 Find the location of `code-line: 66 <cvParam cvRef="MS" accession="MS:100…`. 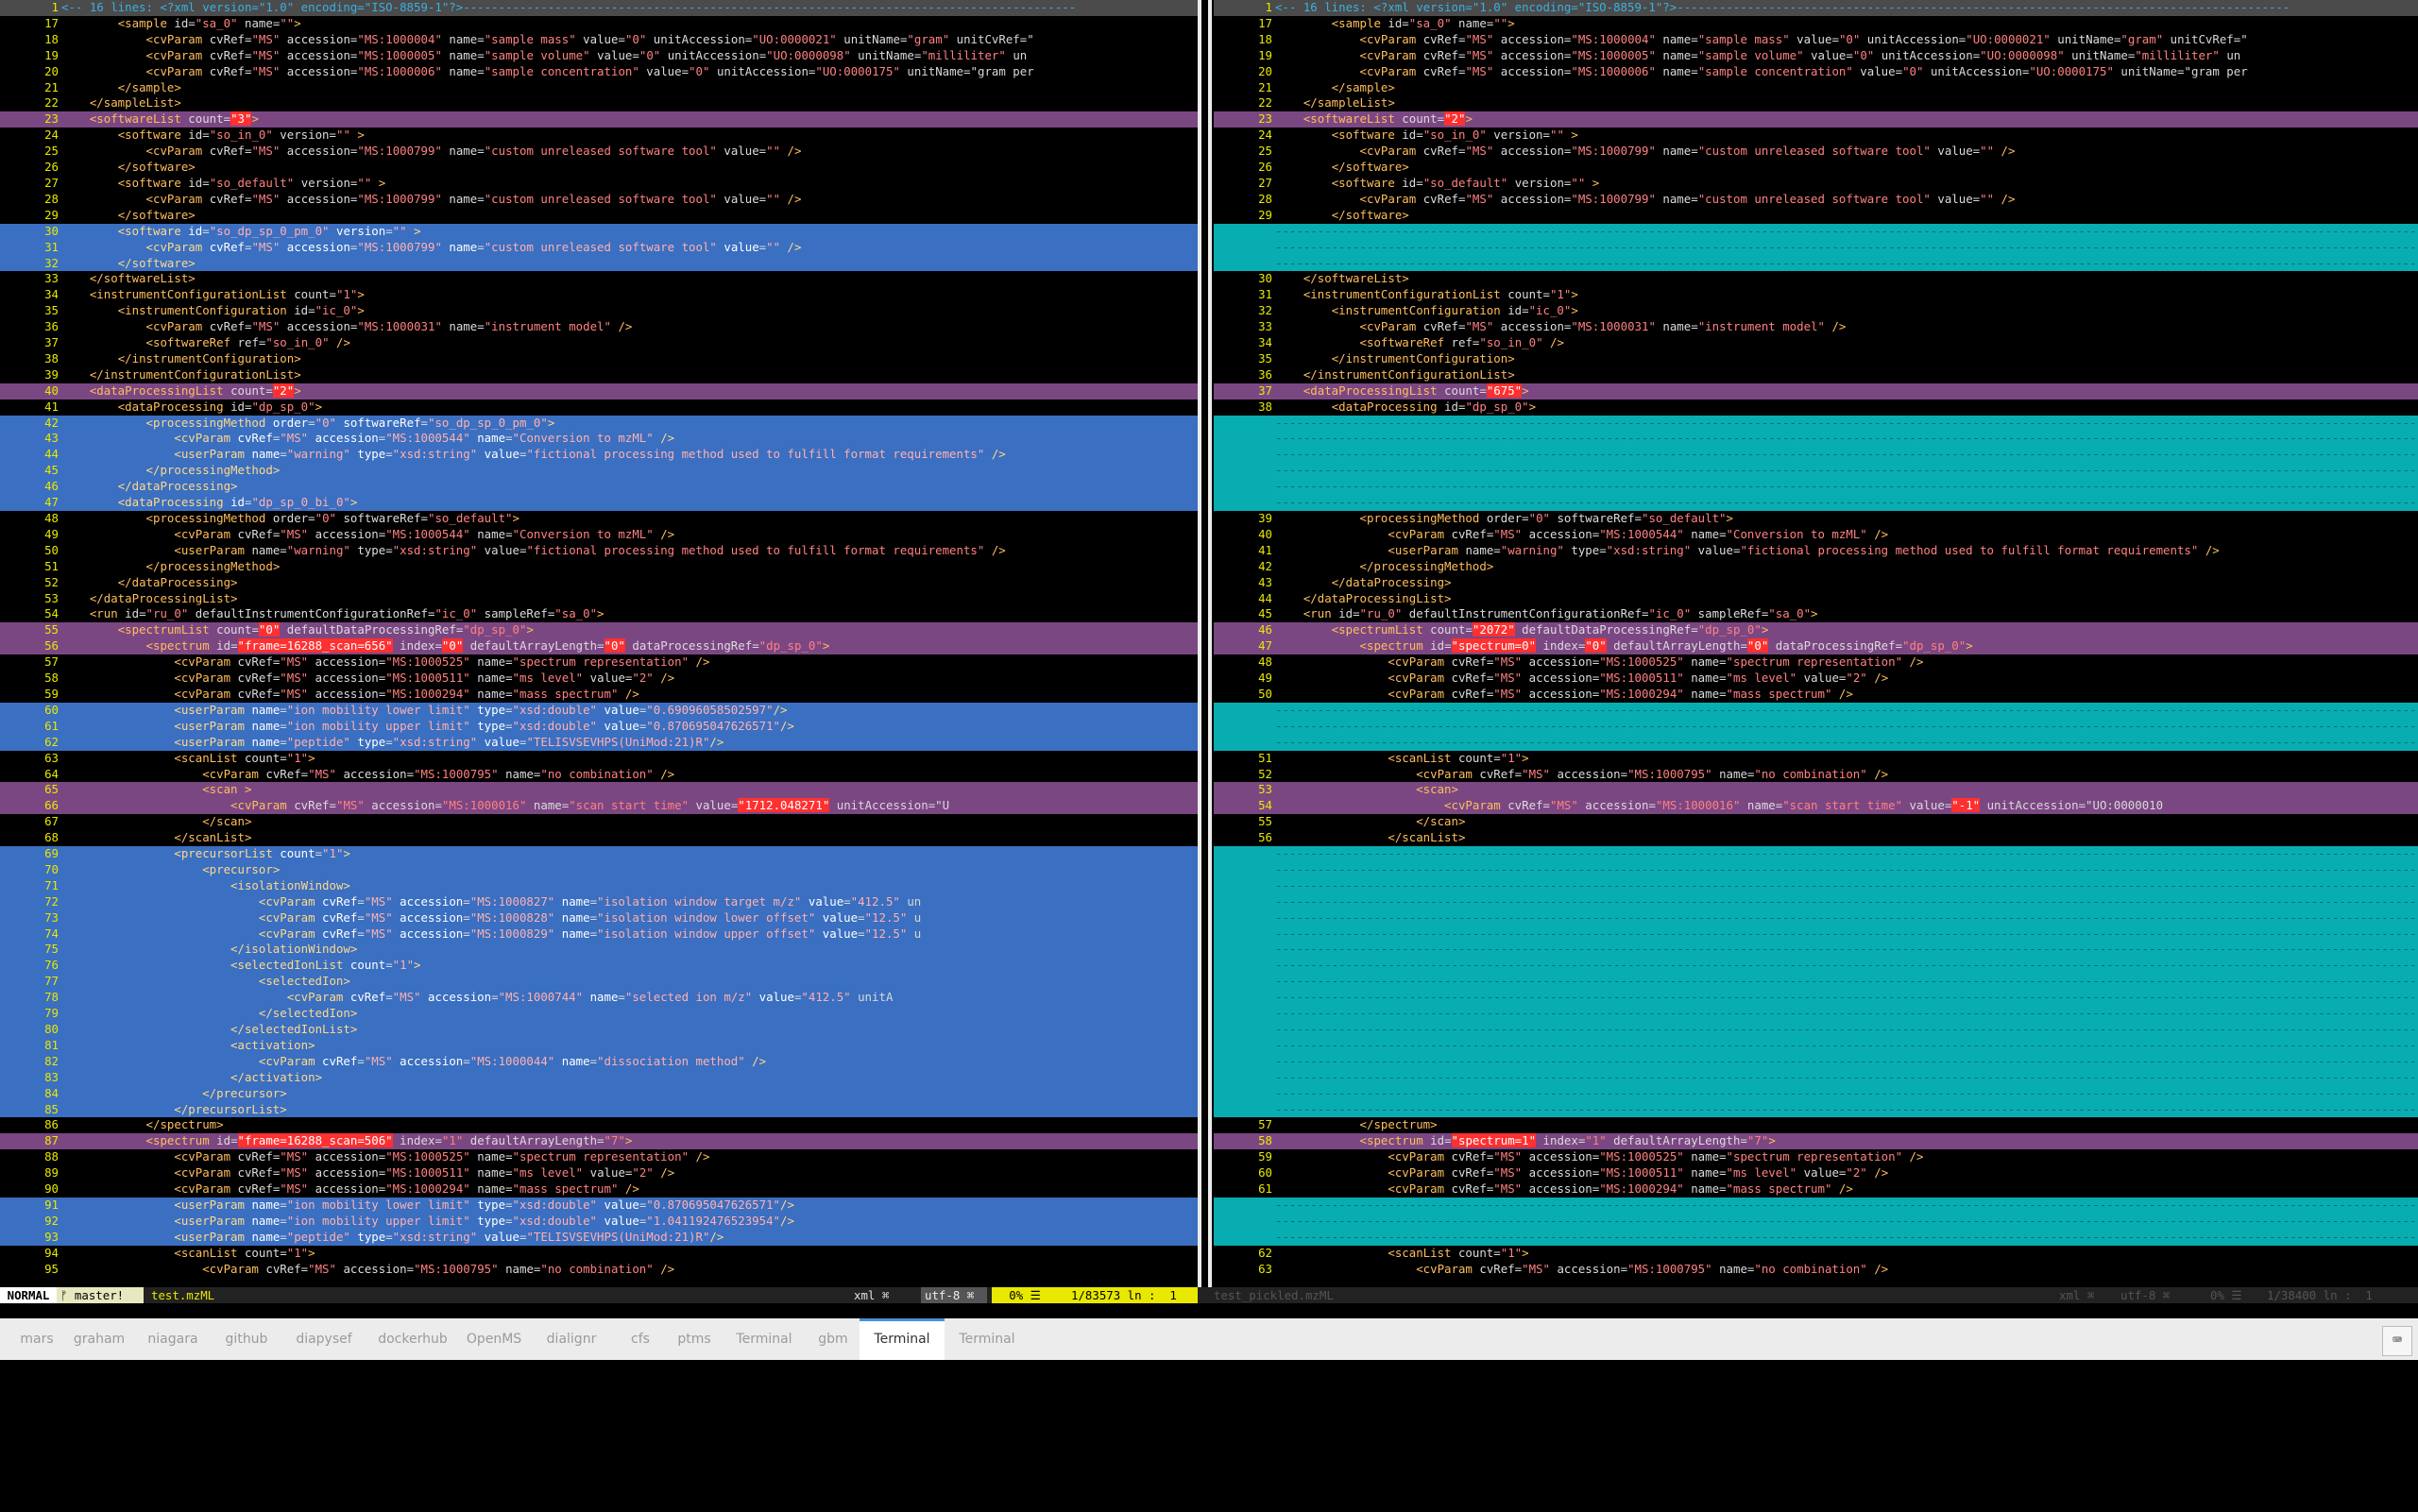

code-line: 66 <cvParam cvRef="MS" accession="MS:100… is located at coordinates (599, 806).